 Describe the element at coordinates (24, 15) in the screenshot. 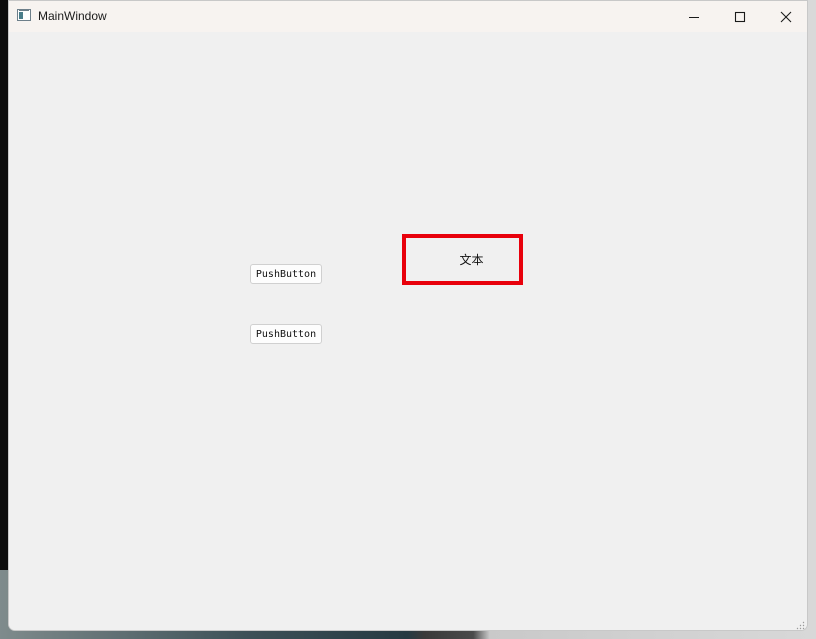

I see `app-window-icon` at that location.